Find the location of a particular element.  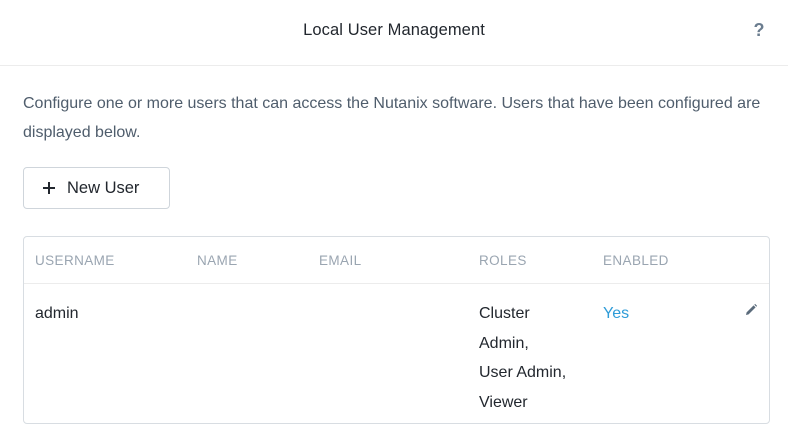

column-header-name: NAME is located at coordinates (217, 260).